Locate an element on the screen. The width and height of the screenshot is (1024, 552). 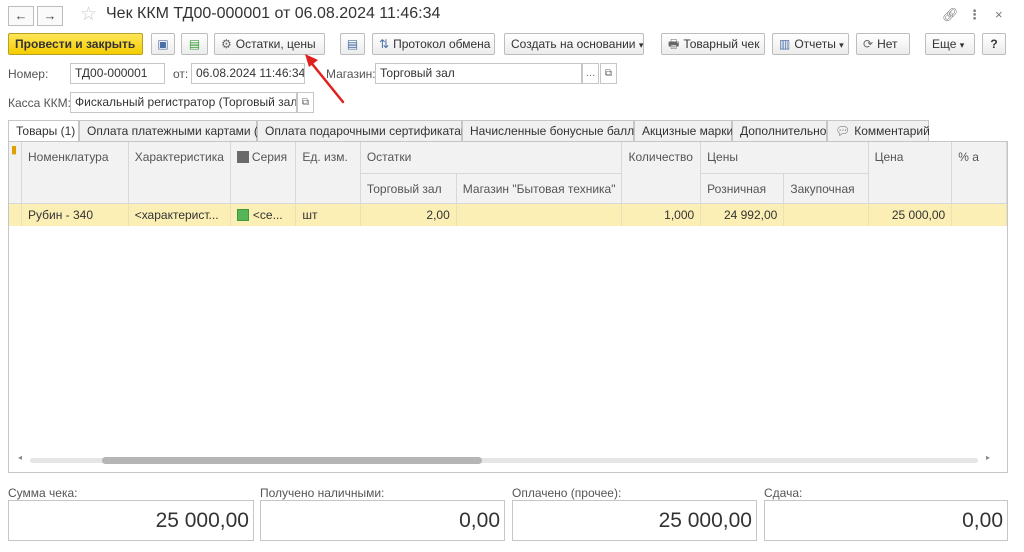
kkm-field: Фискальный регистратор (Торговый зал) is located at coordinates (183, 102).